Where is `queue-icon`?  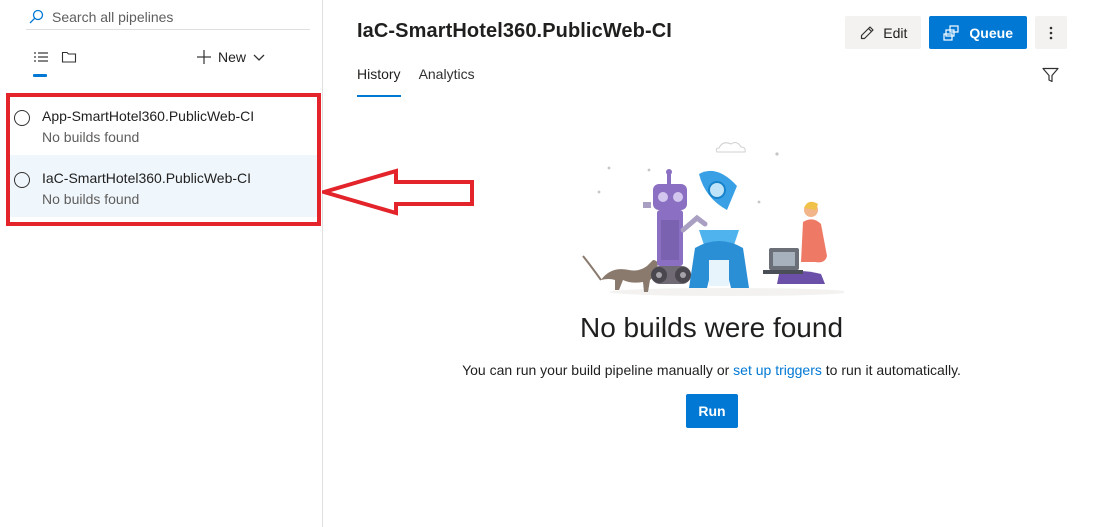
queue-icon is located at coordinates (951, 32).